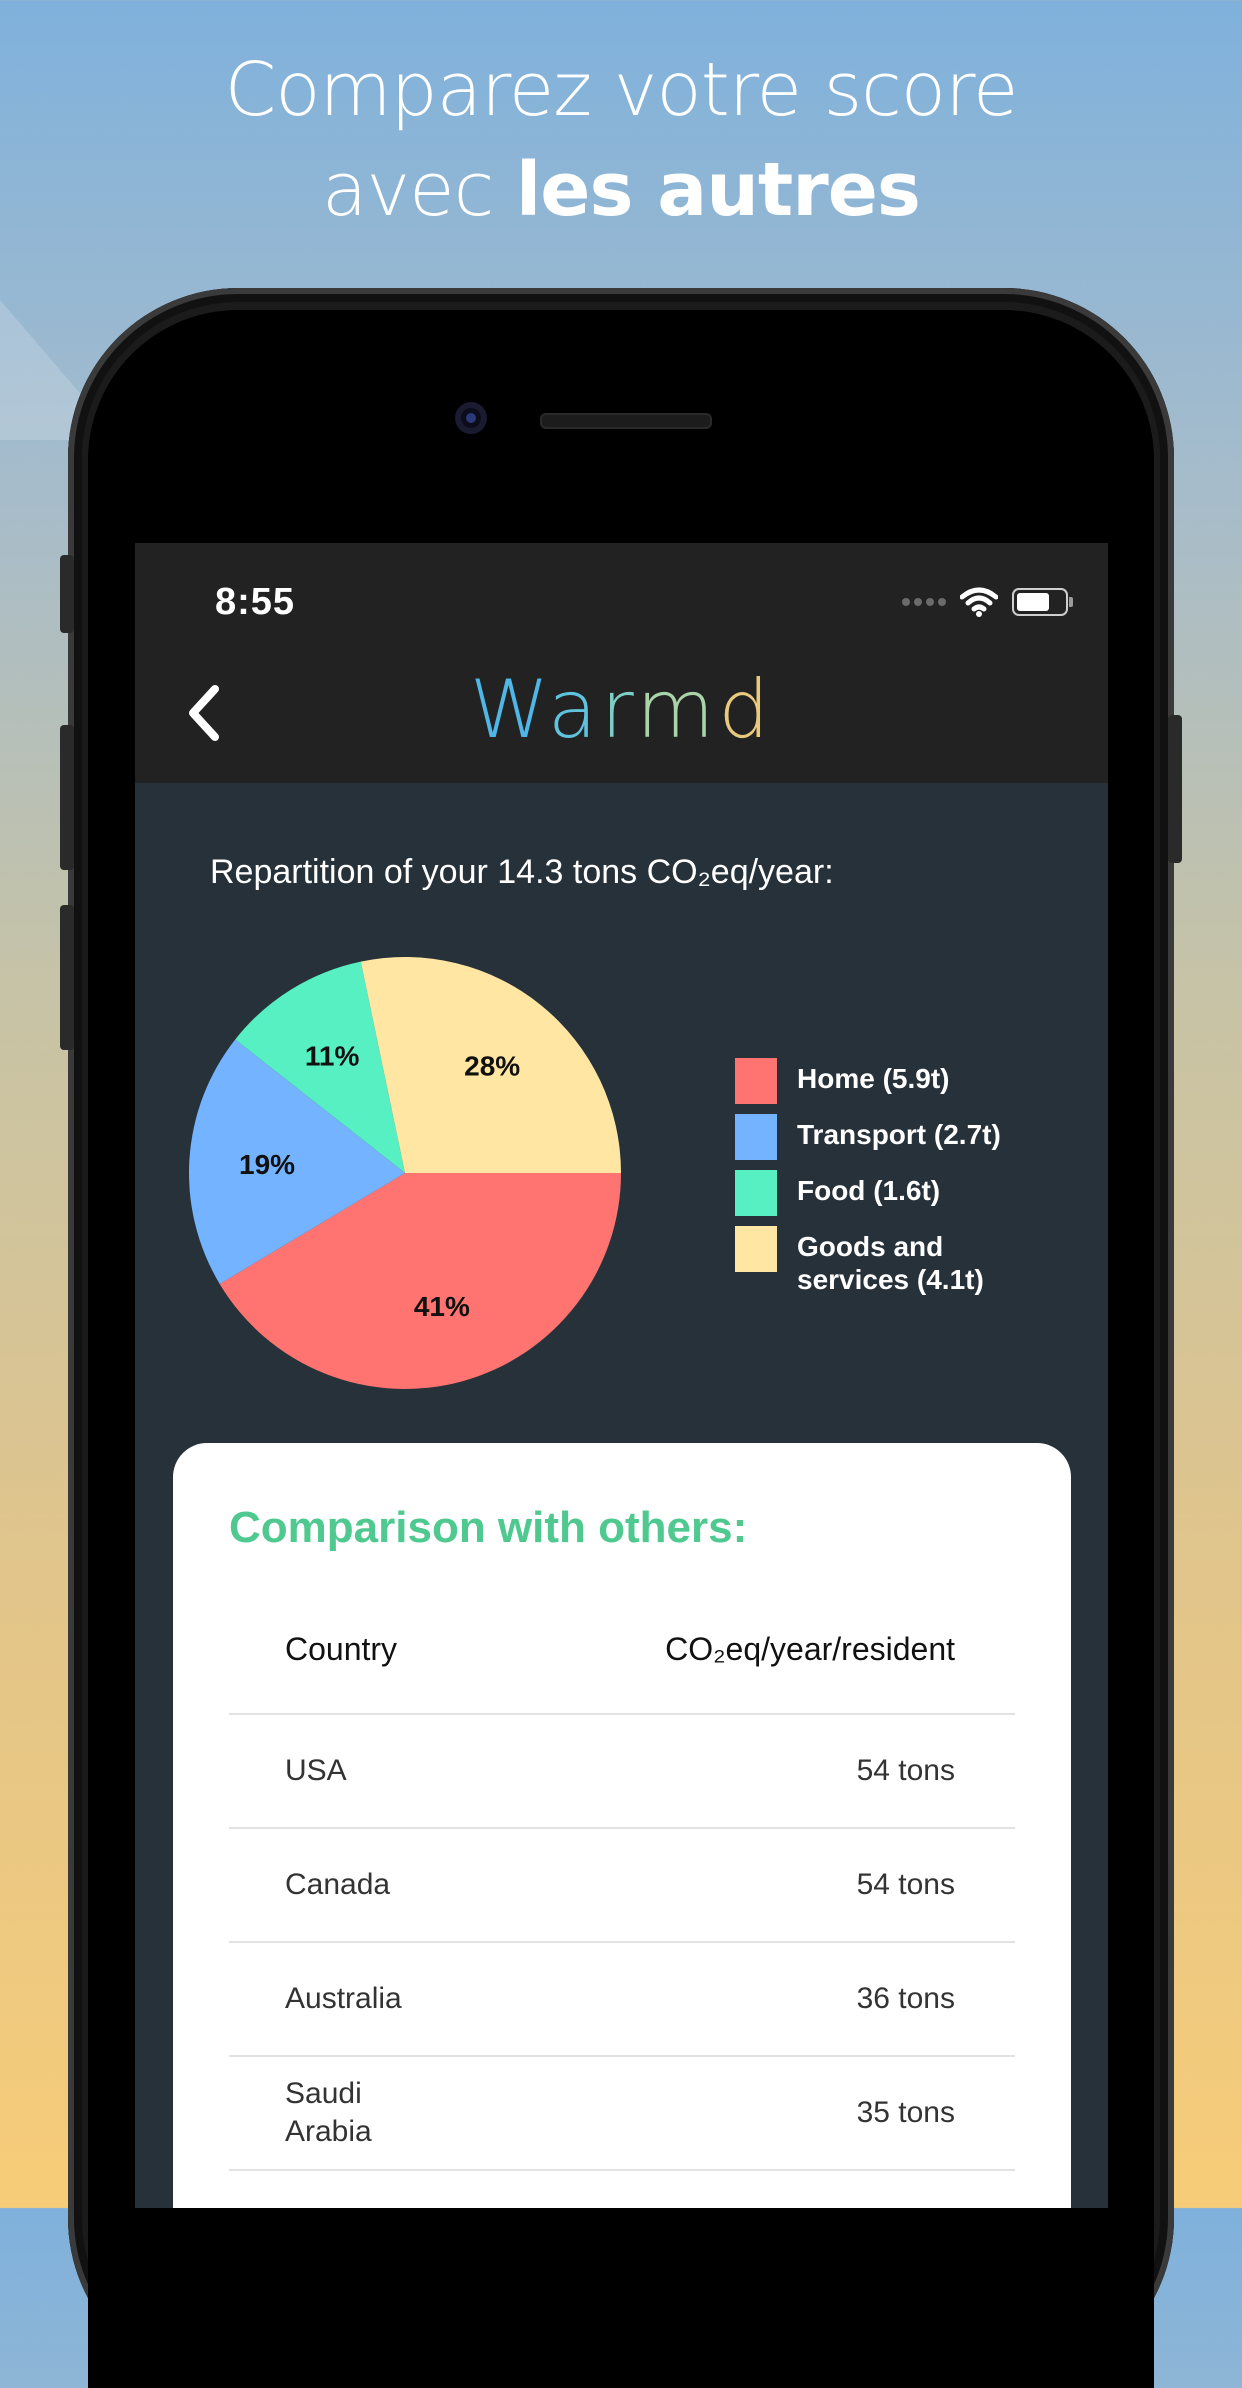 This screenshot has width=1242, height=2388. What do you see at coordinates (718, 190) in the screenshot?
I see `promo-line-2-bold: les autres` at bounding box center [718, 190].